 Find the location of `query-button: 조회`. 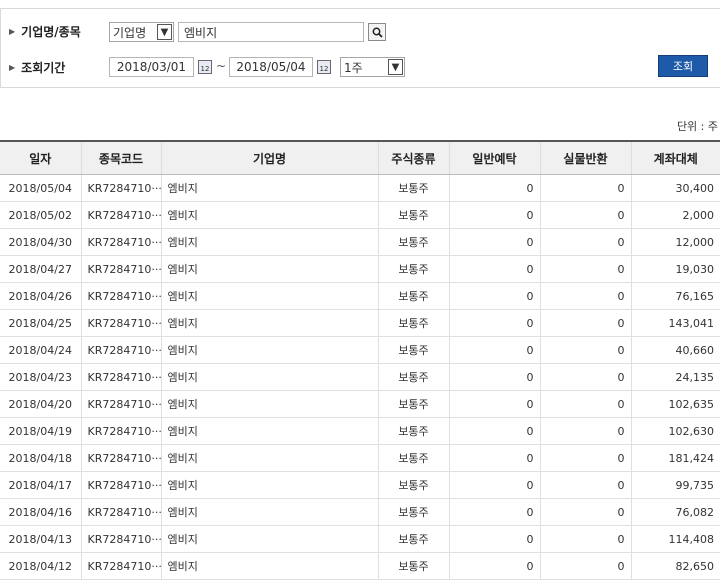

query-button: 조회 is located at coordinates (683, 66).